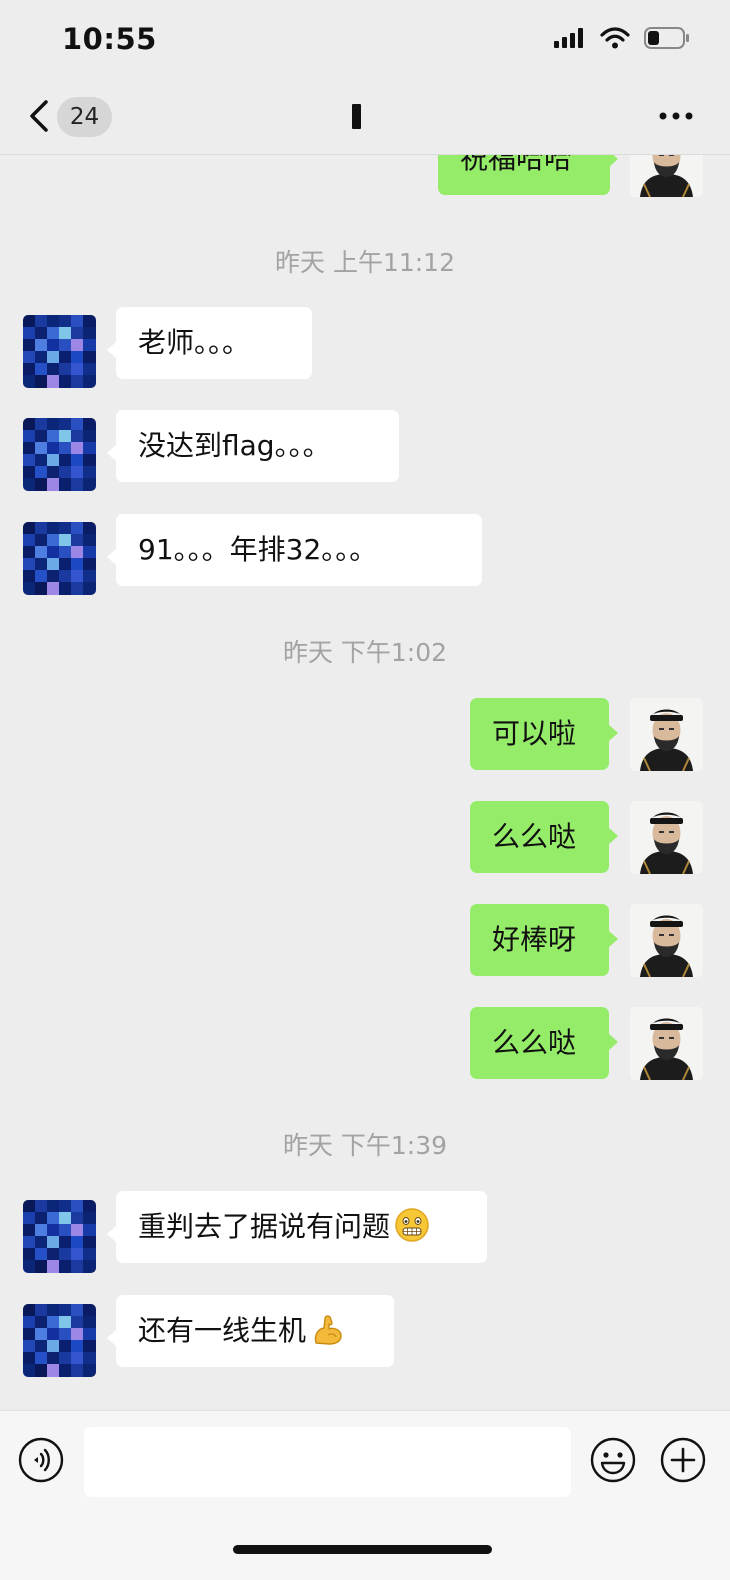  What do you see at coordinates (365, 1145) in the screenshot?
I see `timestamp: 昨天 下午1:39` at bounding box center [365, 1145].